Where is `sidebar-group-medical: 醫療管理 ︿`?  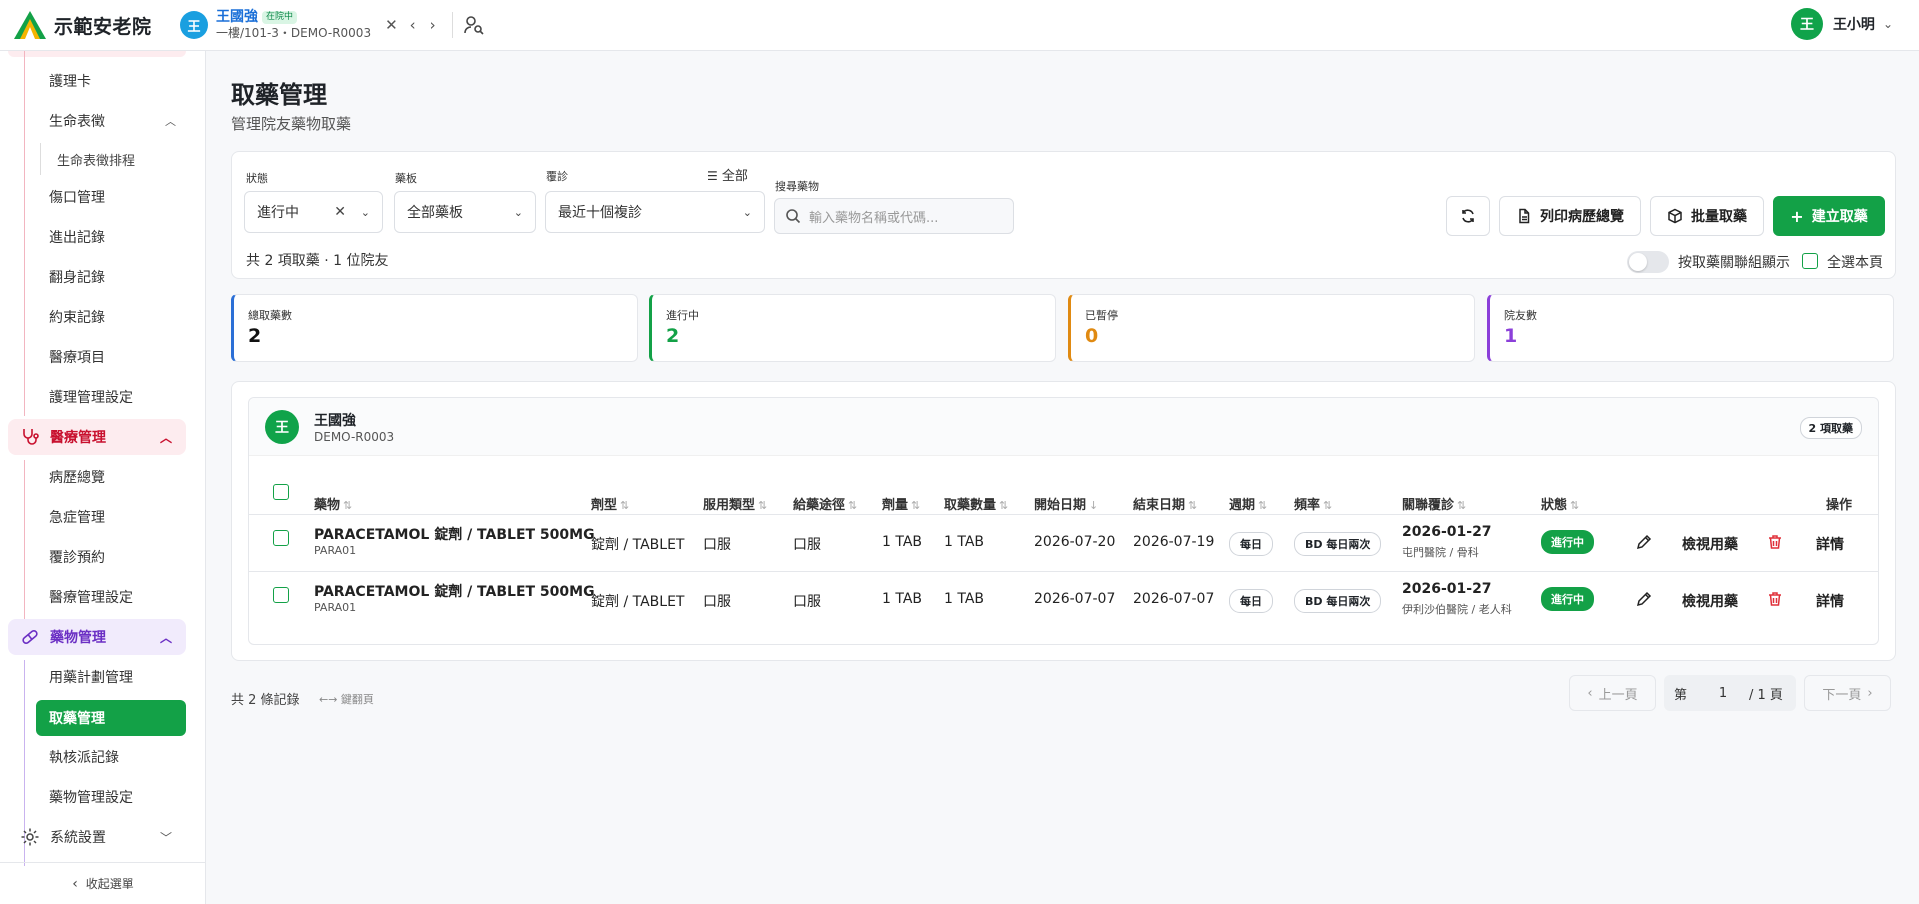 sidebar-group-medical: 醫療管理 ︿ is located at coordinates (97, 437).